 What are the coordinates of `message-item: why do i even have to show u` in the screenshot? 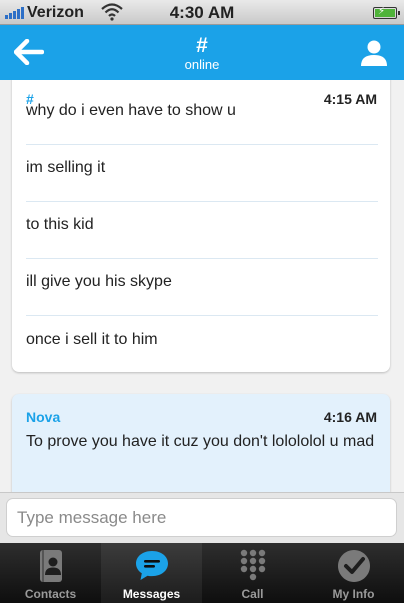 It's located at (202, 116).